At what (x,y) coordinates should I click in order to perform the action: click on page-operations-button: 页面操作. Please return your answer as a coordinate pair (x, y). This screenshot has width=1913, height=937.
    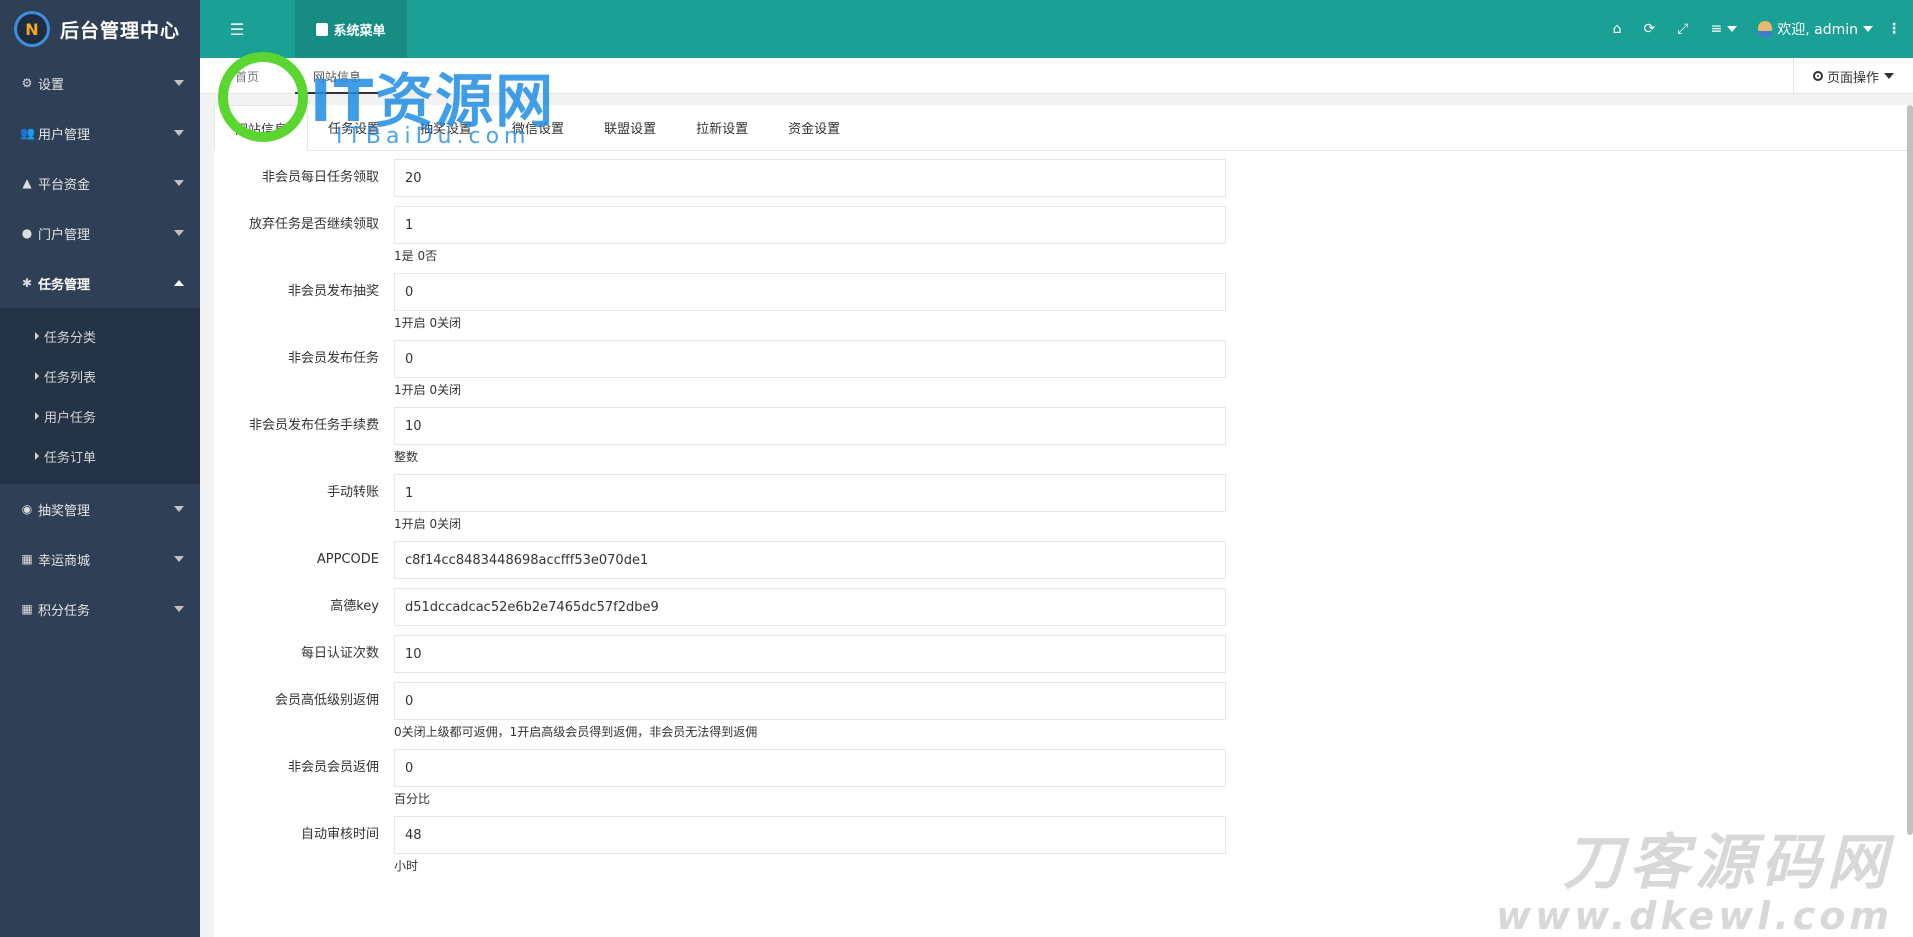
    Looking at the image, I should click on (1853, 76).